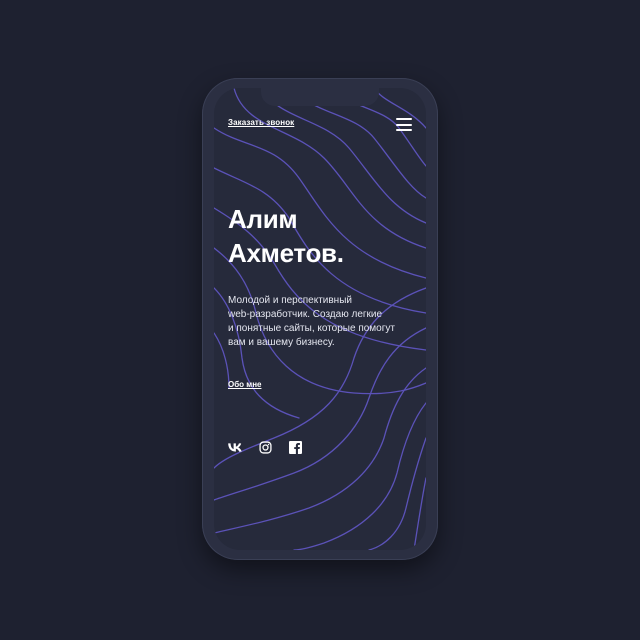  Describe the element at coordinates (305, 314) in the screenshot. I see `hero-description-line: web-разработчик. Создаю легкие` at that location.